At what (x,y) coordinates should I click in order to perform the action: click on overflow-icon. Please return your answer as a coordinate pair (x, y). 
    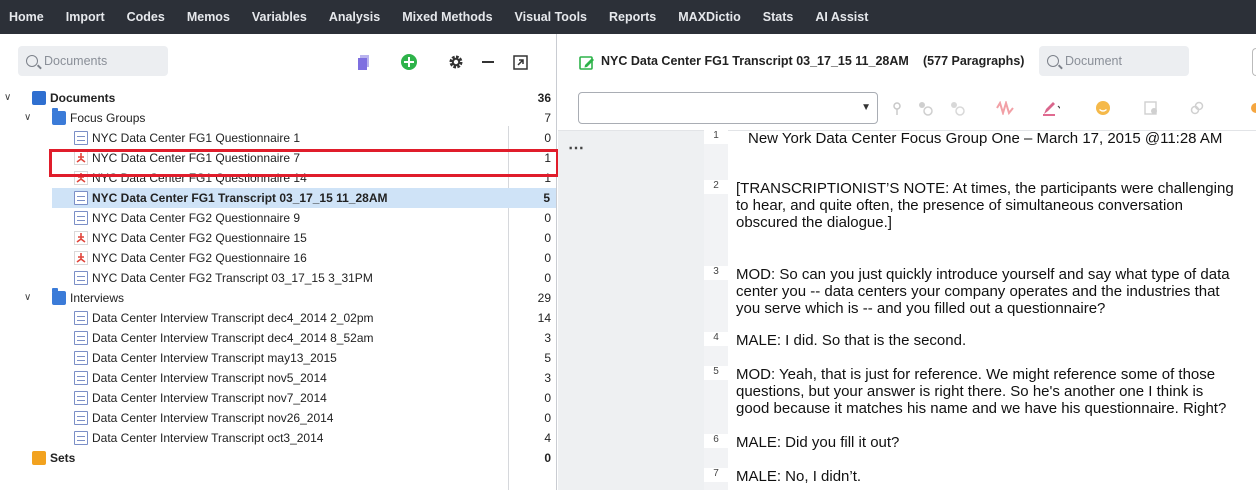
    Looking at the image, I should click on (1250, 108).